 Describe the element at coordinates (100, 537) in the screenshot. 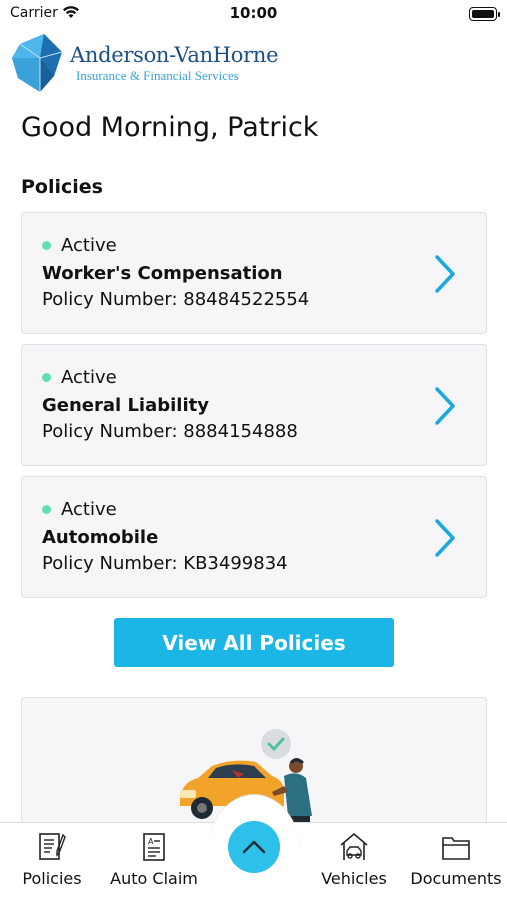

I see `policy-name: Automobile` at that location.